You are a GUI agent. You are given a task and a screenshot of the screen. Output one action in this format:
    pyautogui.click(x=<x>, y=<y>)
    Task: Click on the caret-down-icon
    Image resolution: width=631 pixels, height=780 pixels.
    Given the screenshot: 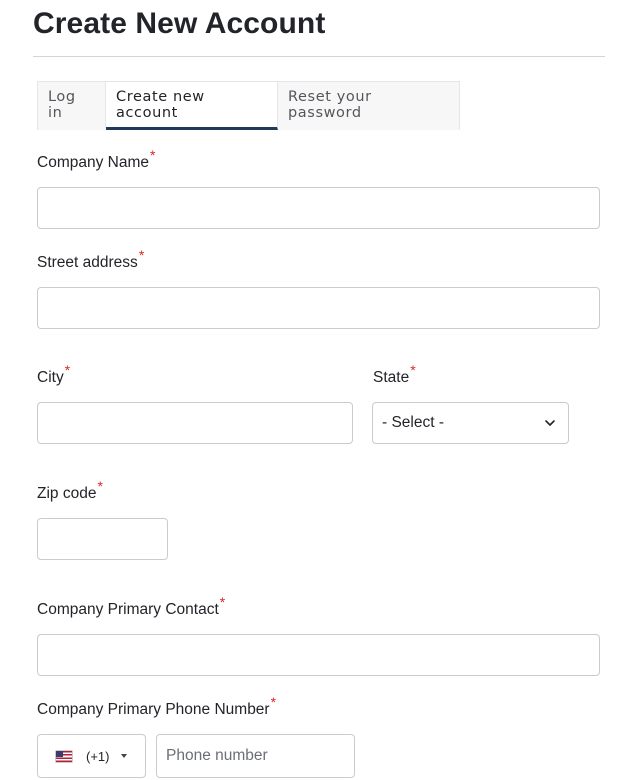 What is the action you would take?
    pyautogui.click(x=124, y=756)
    